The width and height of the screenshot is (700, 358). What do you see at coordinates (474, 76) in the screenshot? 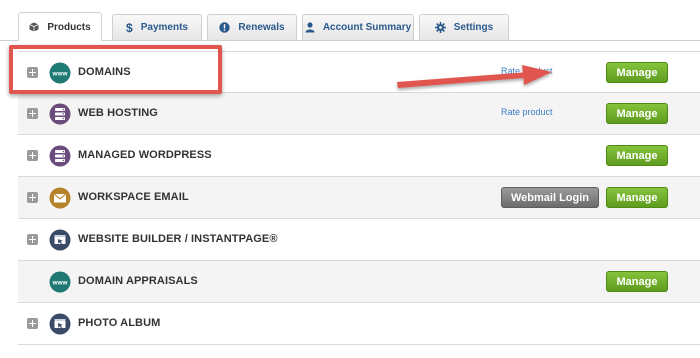
I see `arrow-annotation-icon` at bounding box center [474, 76].